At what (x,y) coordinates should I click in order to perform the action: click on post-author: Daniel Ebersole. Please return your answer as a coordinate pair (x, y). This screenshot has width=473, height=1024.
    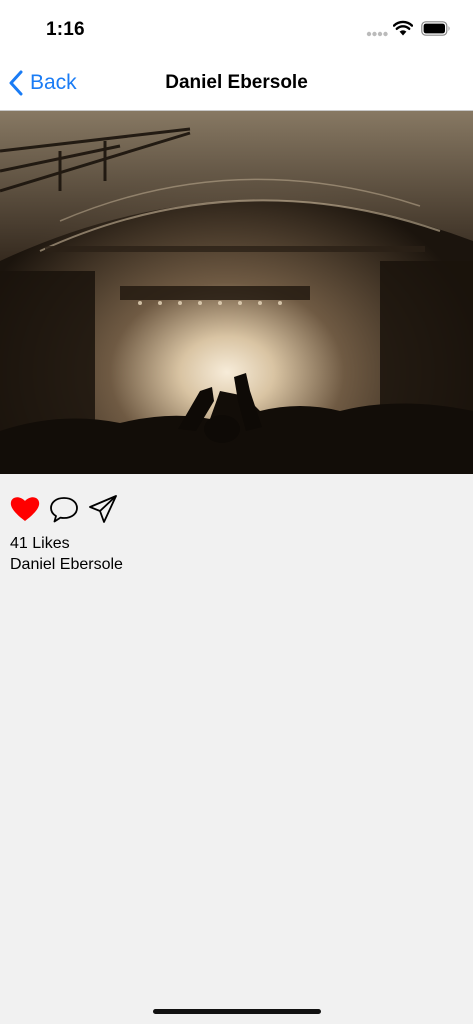
    Looking at the image, I should click on (66, 564).